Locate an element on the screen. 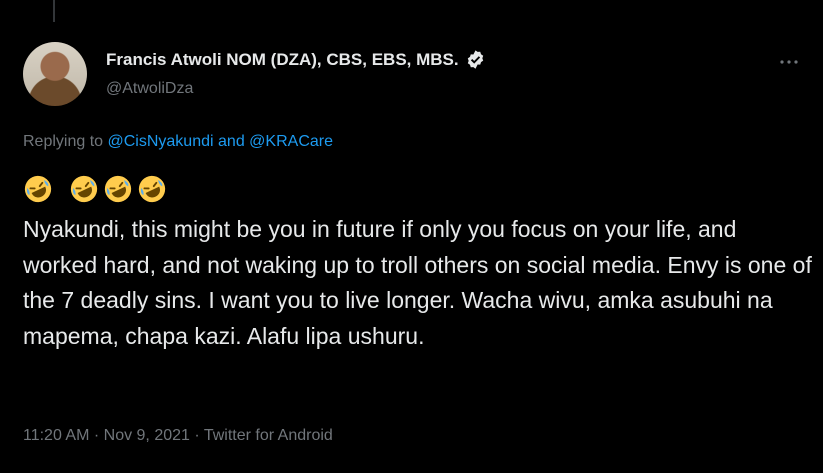 This screenshot has height=473, width=823. emoji-row is located at coordinates (96, 189).